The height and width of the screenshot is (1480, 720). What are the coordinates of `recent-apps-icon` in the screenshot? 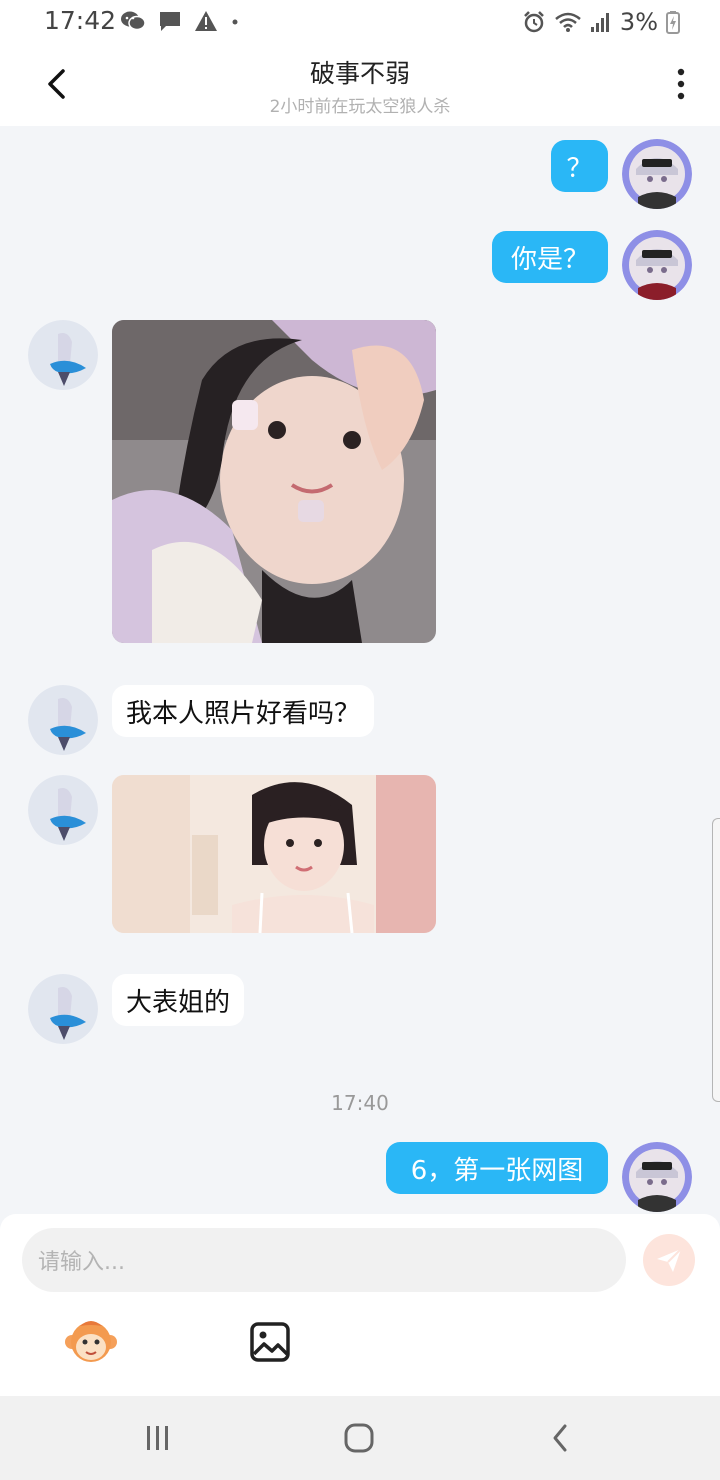 It's located at (157, 1438).